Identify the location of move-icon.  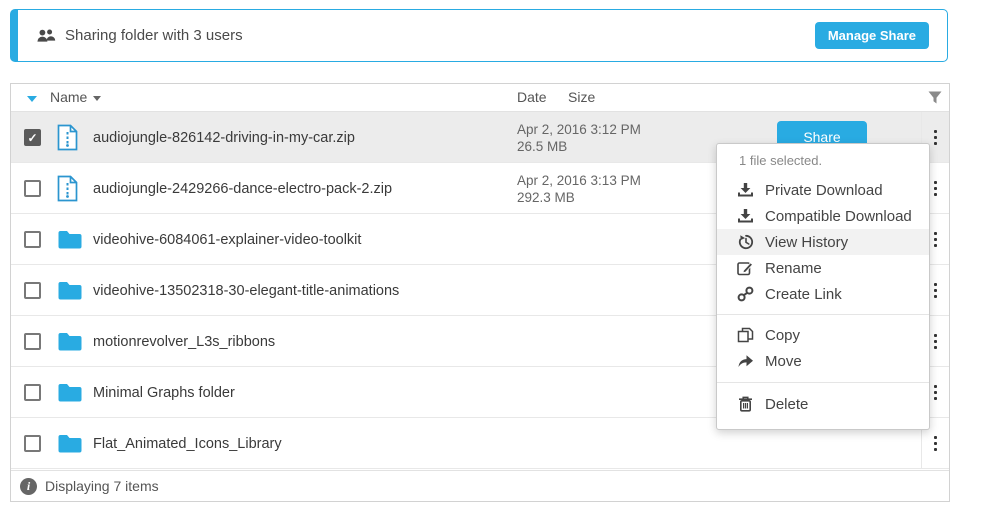
(745, 361).